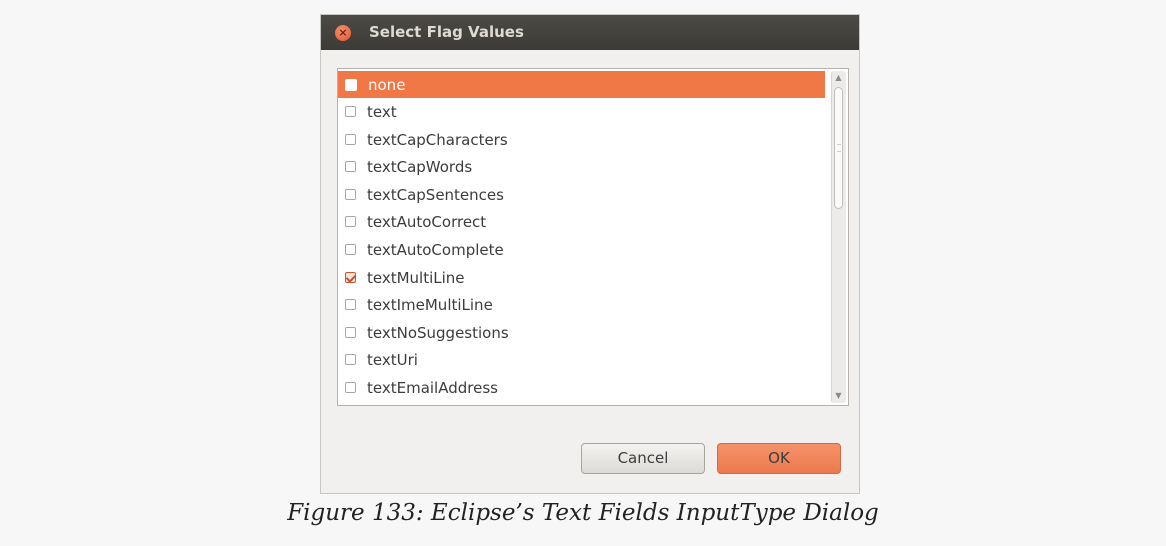 This screenshot has height=546, width=1166. I want to click on list-item: textUri, so click(581, 359).